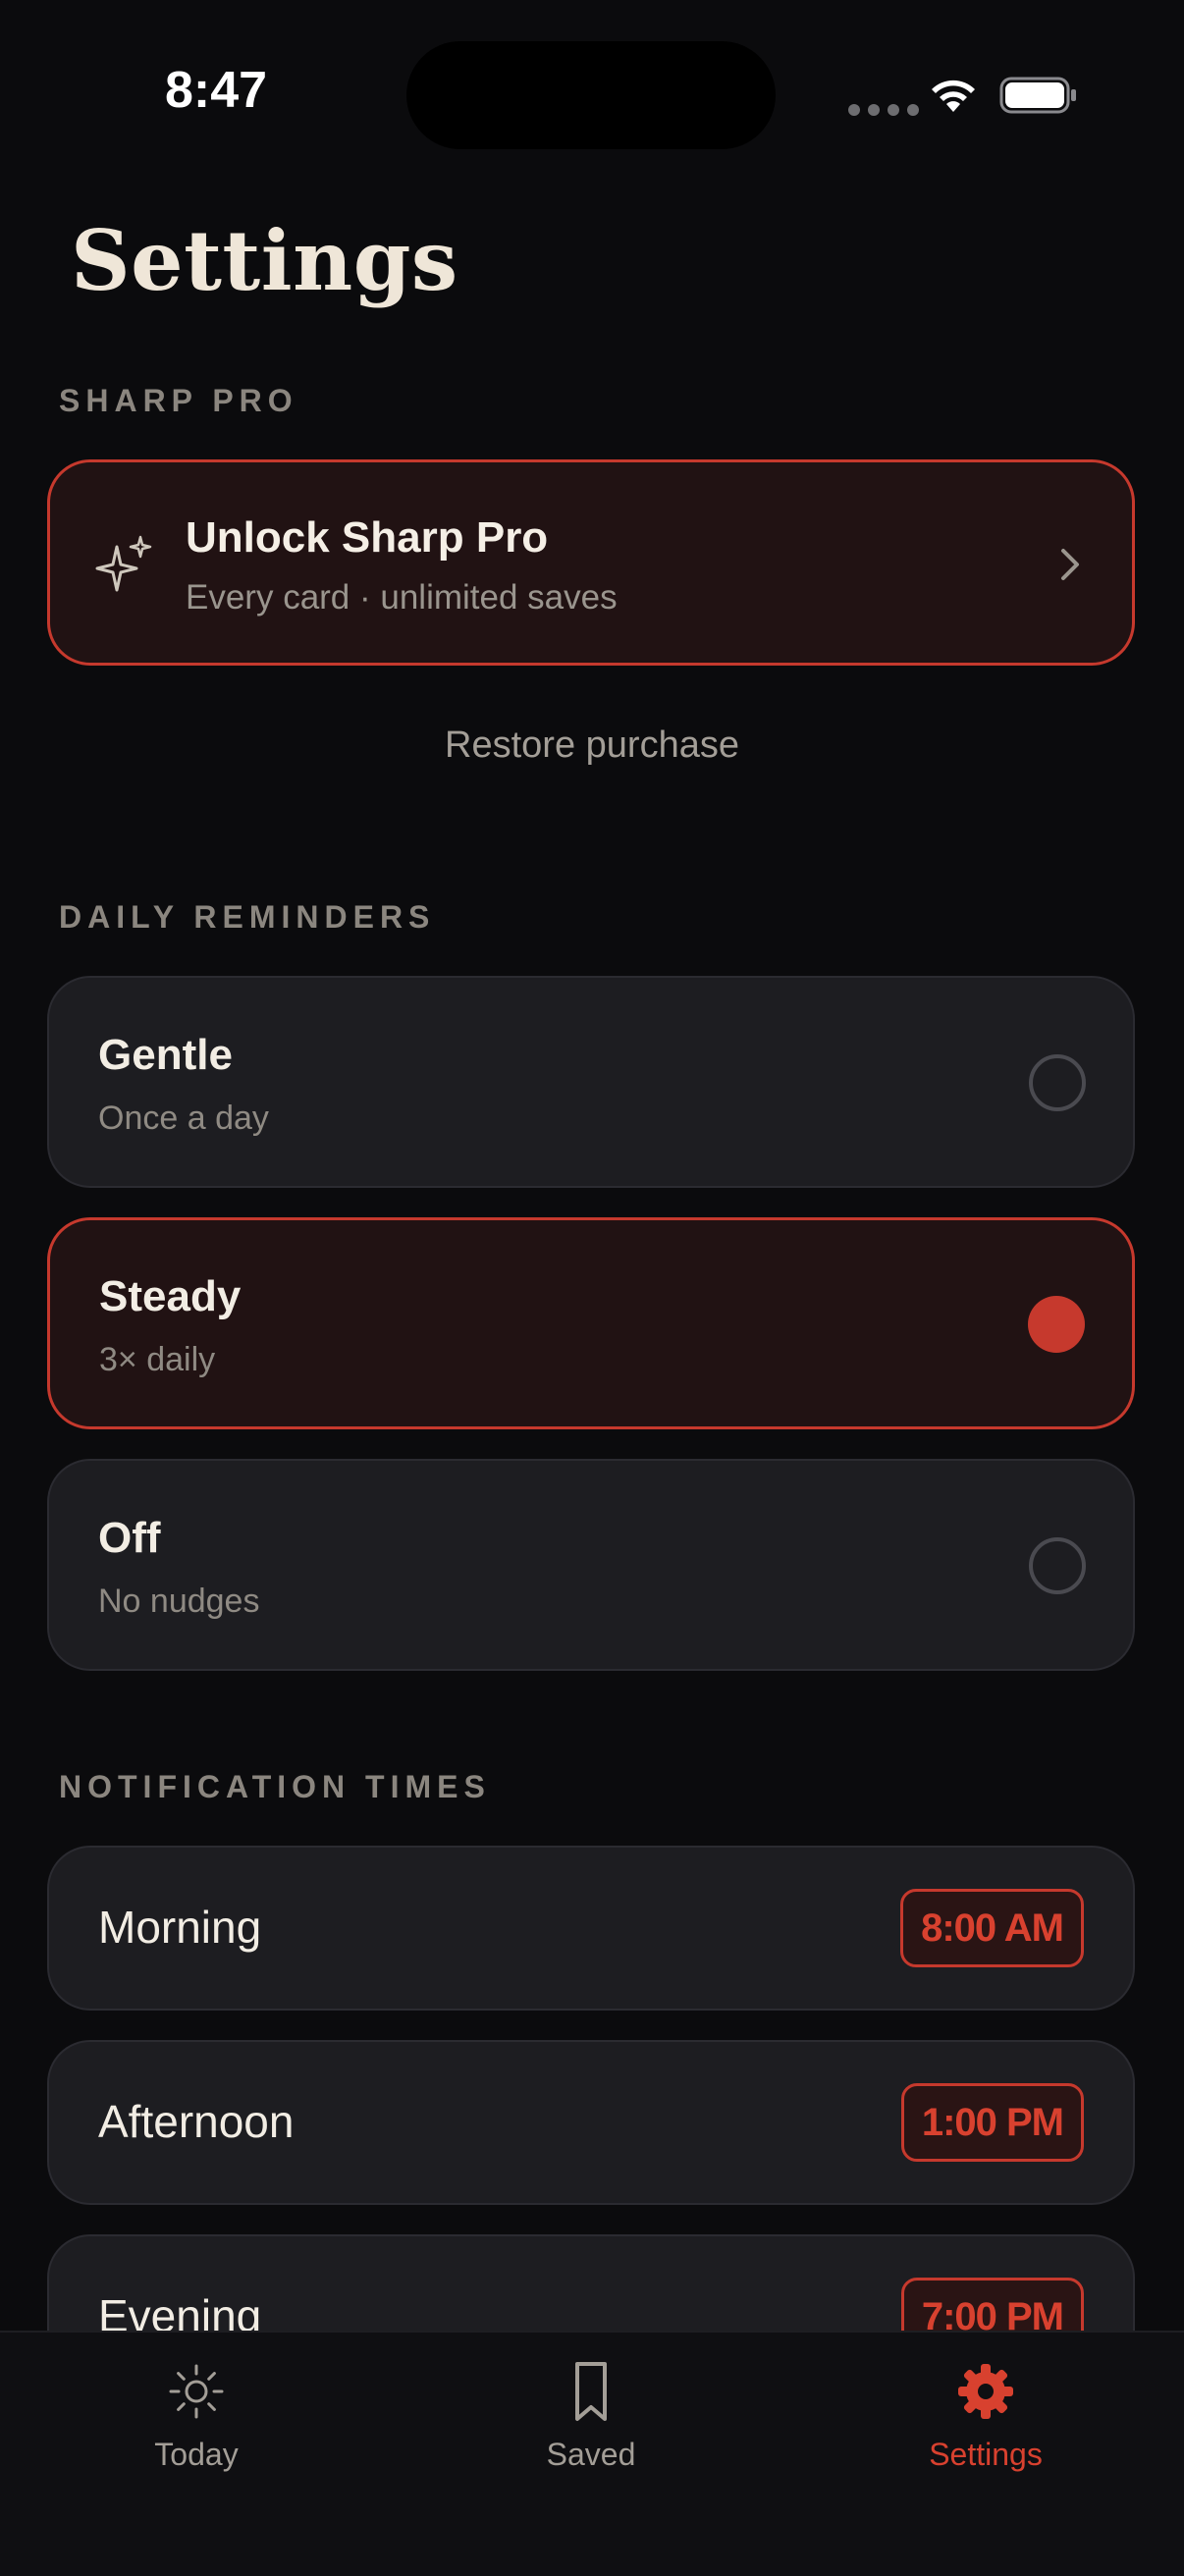 Image resolution: width=1184 pixels, height=2576 pixels. I want to click on tab-settings: Settings, so click(985, 2416).